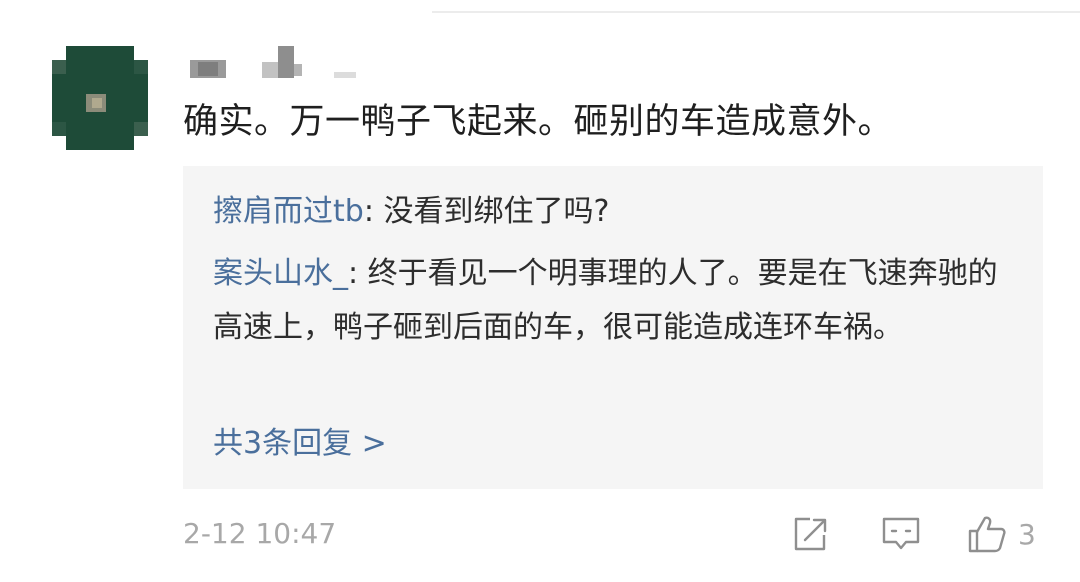 The height and width of the screenshot is (582, 1080). I want to click on comment-button, so click(901, 534).